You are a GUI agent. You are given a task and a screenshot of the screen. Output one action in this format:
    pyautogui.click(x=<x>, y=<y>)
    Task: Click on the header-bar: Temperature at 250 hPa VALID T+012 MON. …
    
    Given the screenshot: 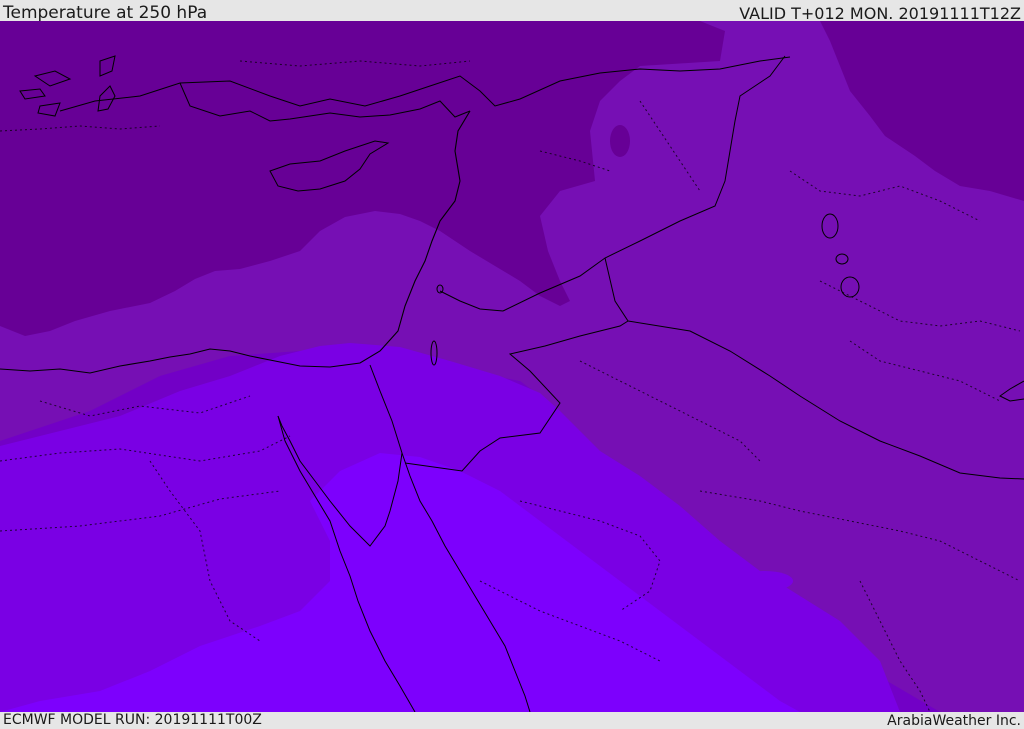 What is the action you would take?
    pyautogui.click(x=512, y=11)
    